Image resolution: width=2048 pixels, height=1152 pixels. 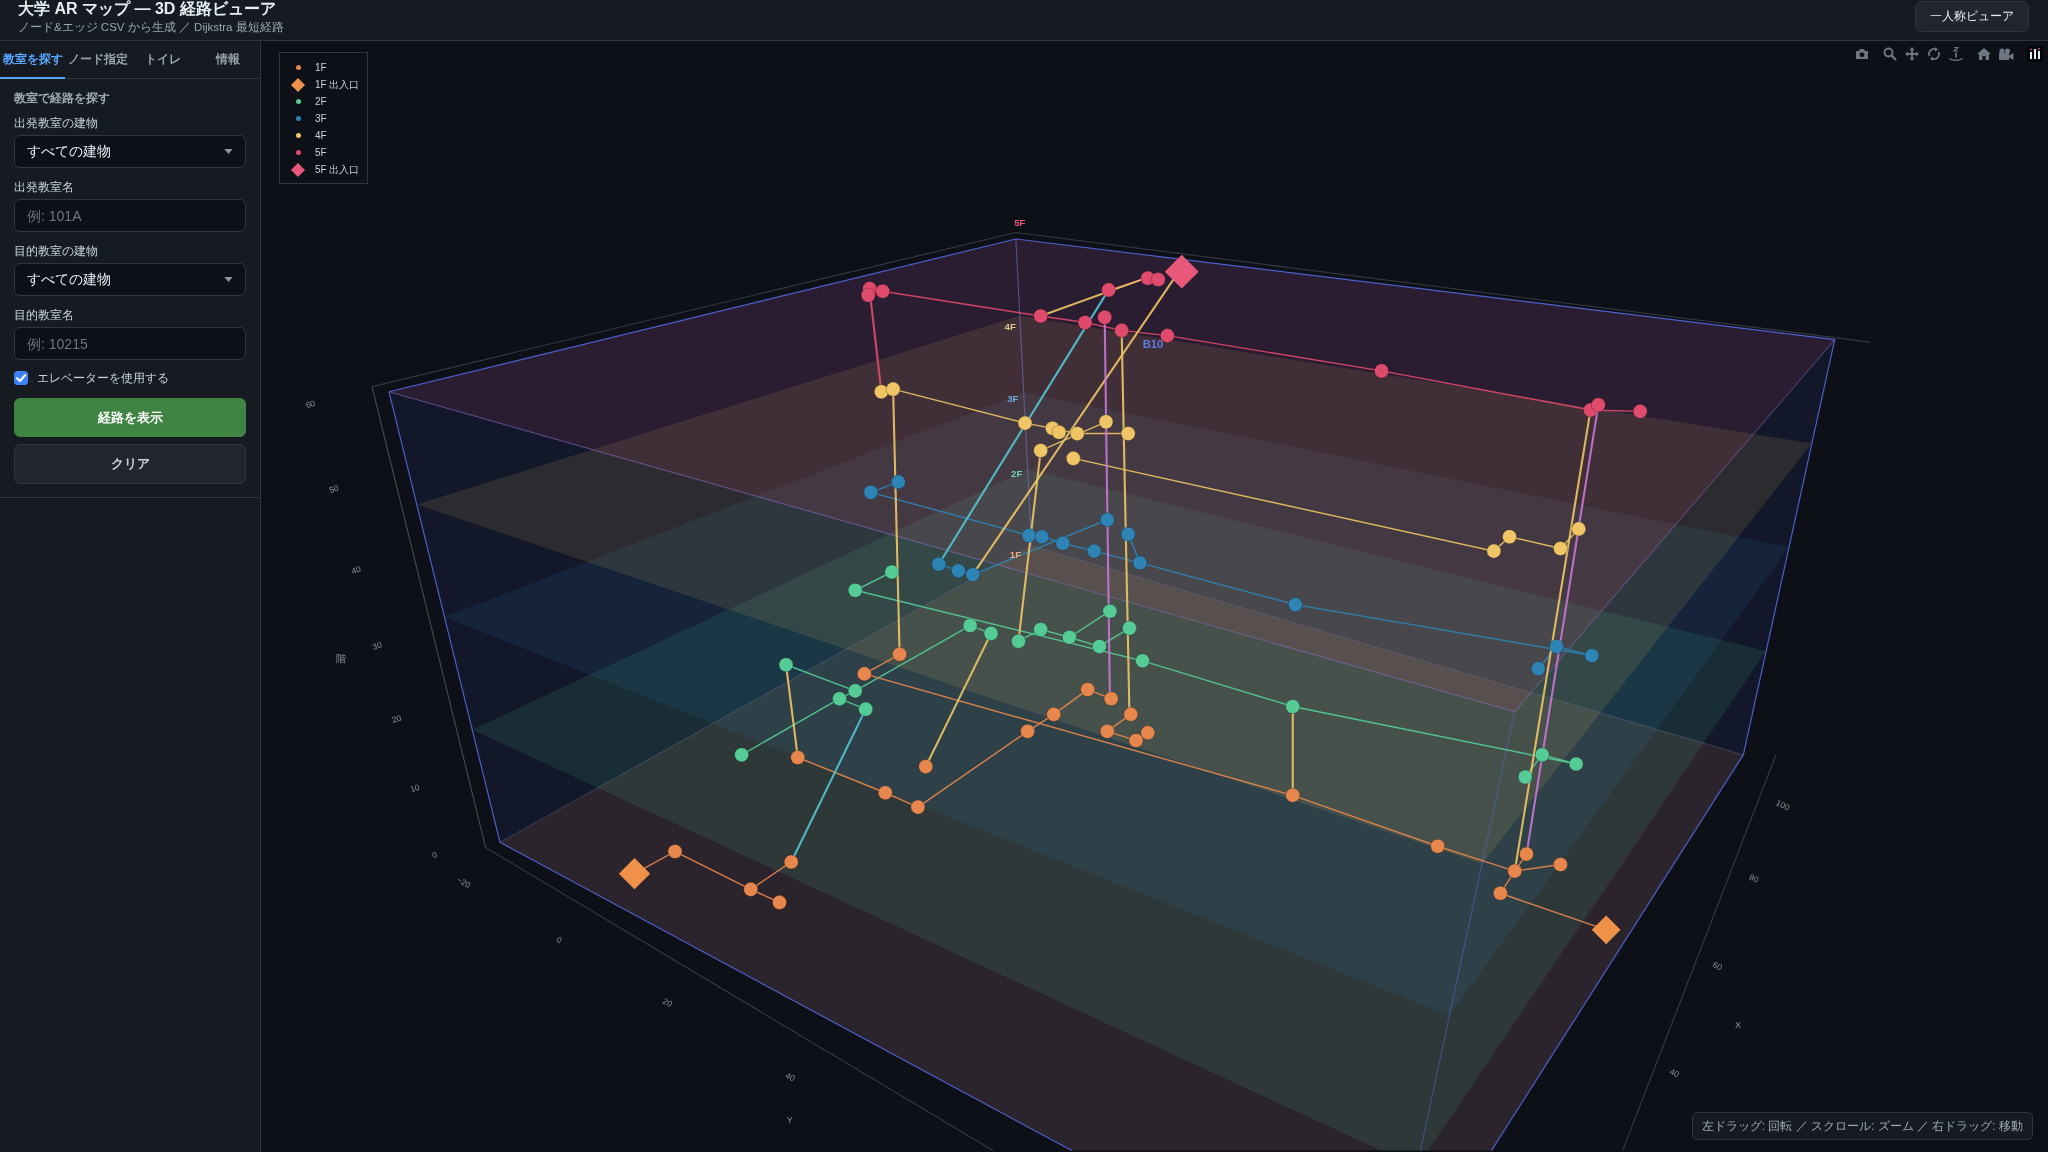 I want to click on room-name-field: 例: 101A, so click(x=130, y=215).